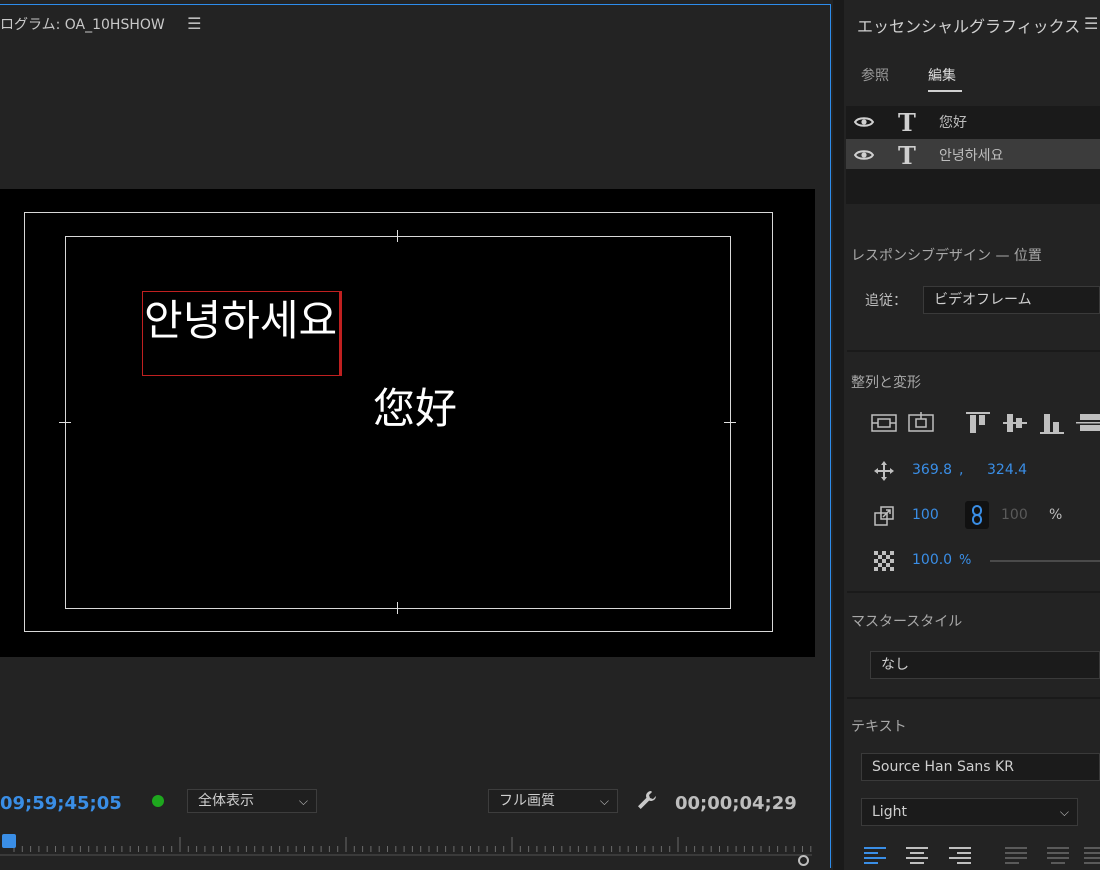  I want to click on center-tick-bottom, so click(397, 608).